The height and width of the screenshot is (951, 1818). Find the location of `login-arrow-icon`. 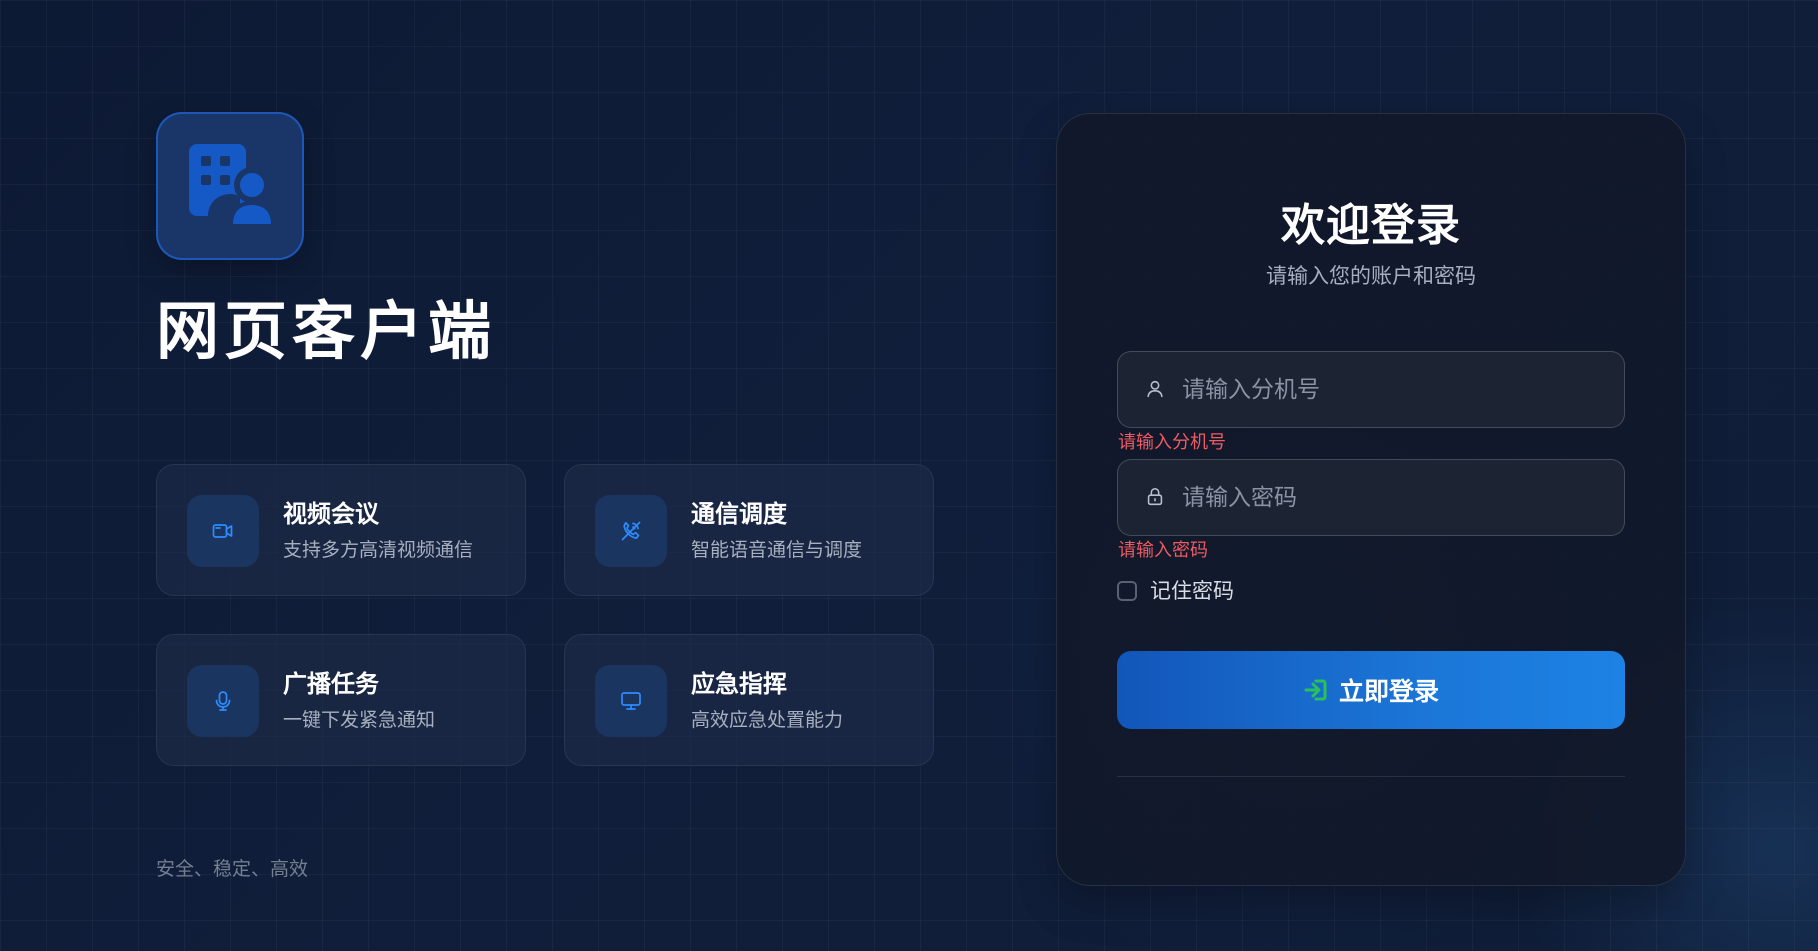

login-arrow-icon is located at coordinates (1315, 690).